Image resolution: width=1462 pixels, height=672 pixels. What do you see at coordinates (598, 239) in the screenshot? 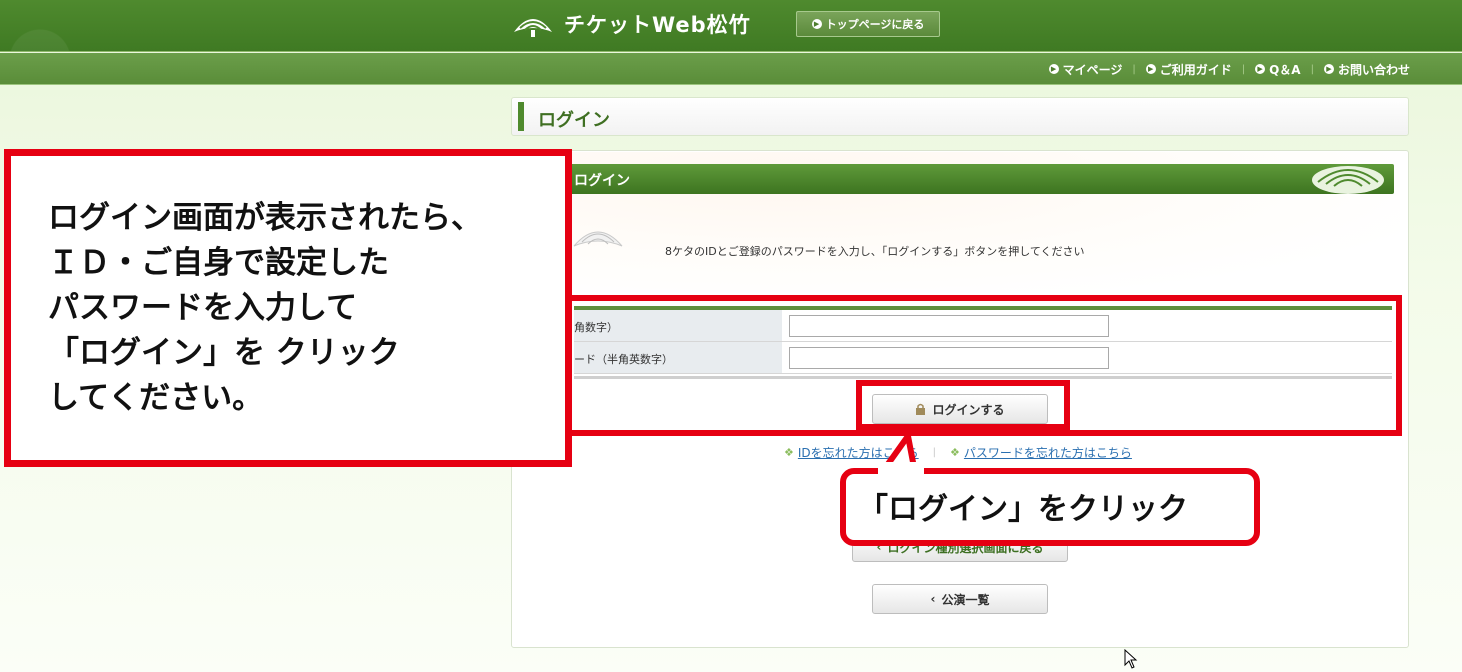
I see `pine-decoration-icon` at bounding box center [598, 239].